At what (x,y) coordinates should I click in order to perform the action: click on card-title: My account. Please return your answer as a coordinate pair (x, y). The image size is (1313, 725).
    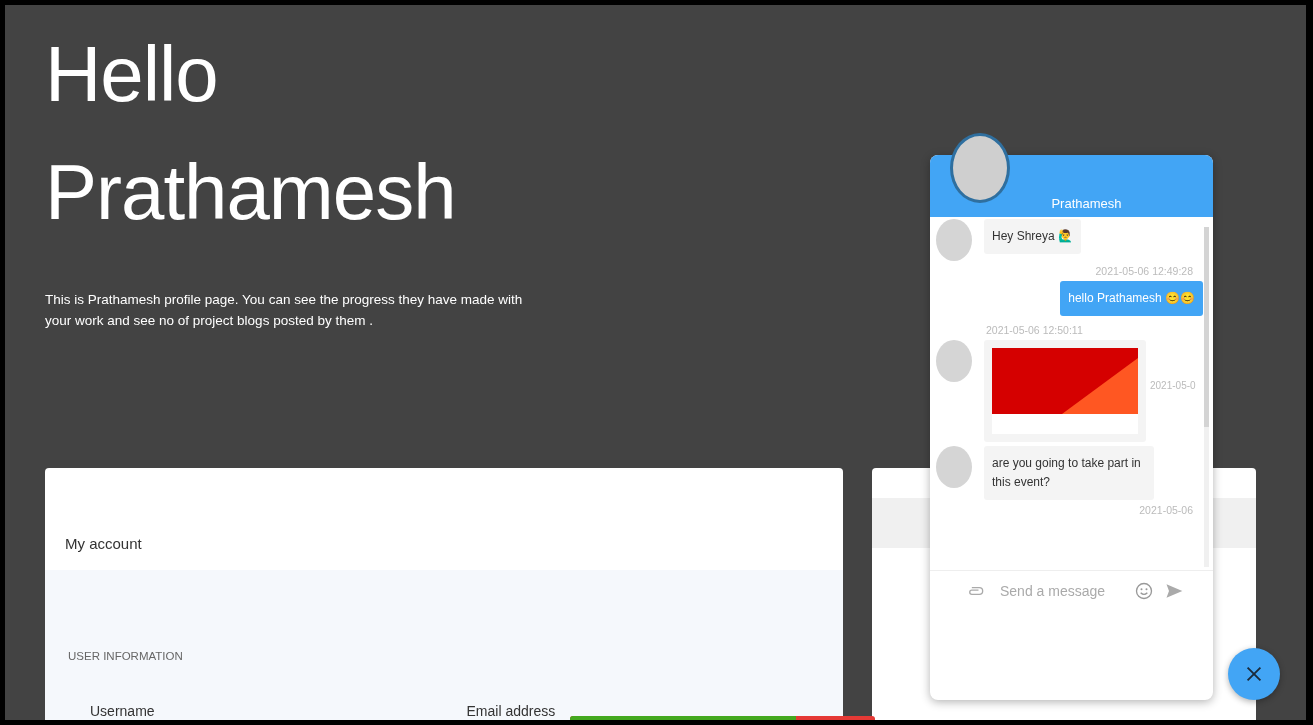
    Looking at the image, I should click on (103, 543).